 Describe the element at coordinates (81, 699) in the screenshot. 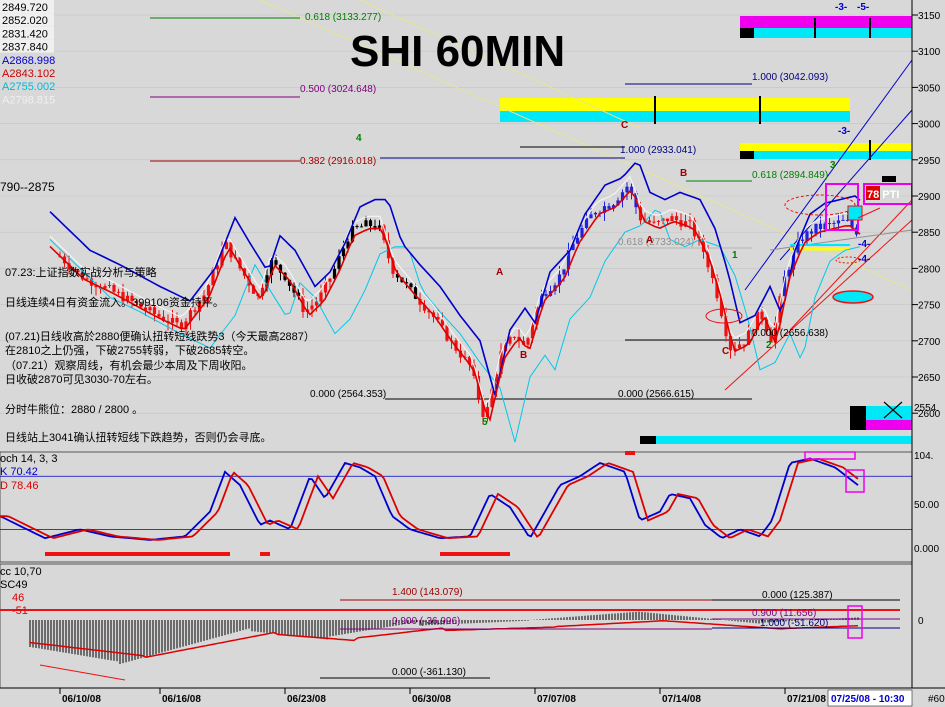

I see `date-tick-label: 06/10/08` at that location.